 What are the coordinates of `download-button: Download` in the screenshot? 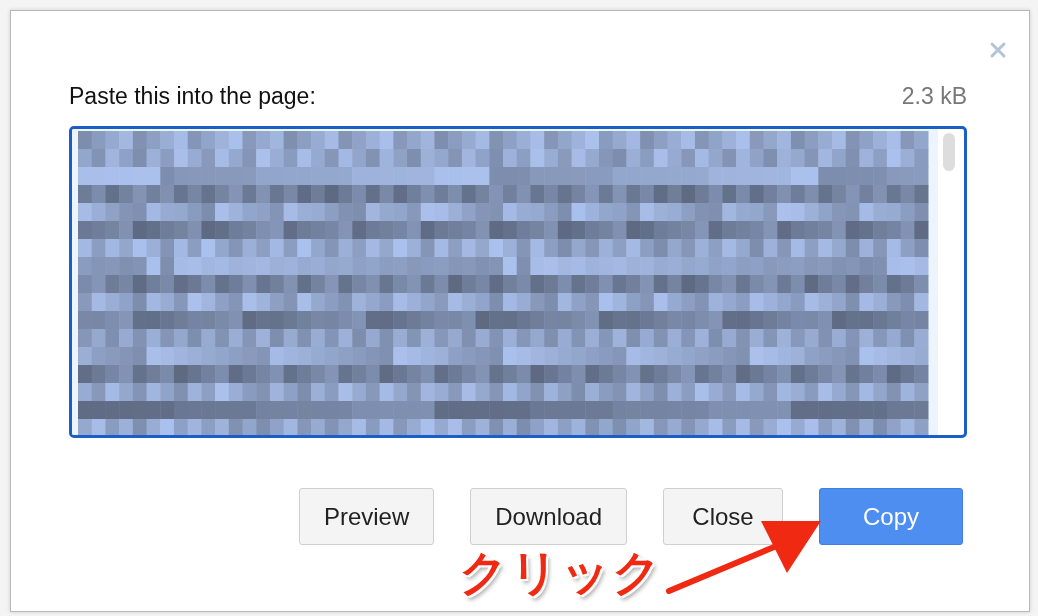 It's located at (548, 516).